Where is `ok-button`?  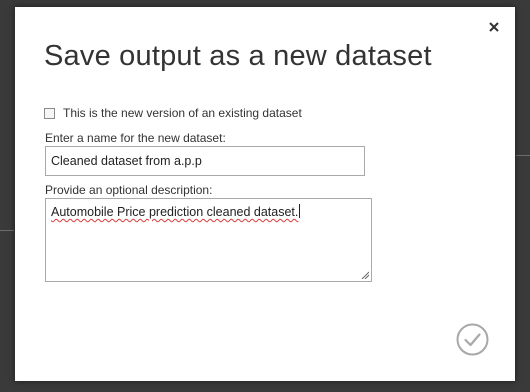
ok-button is located at coordinates (472, 339).